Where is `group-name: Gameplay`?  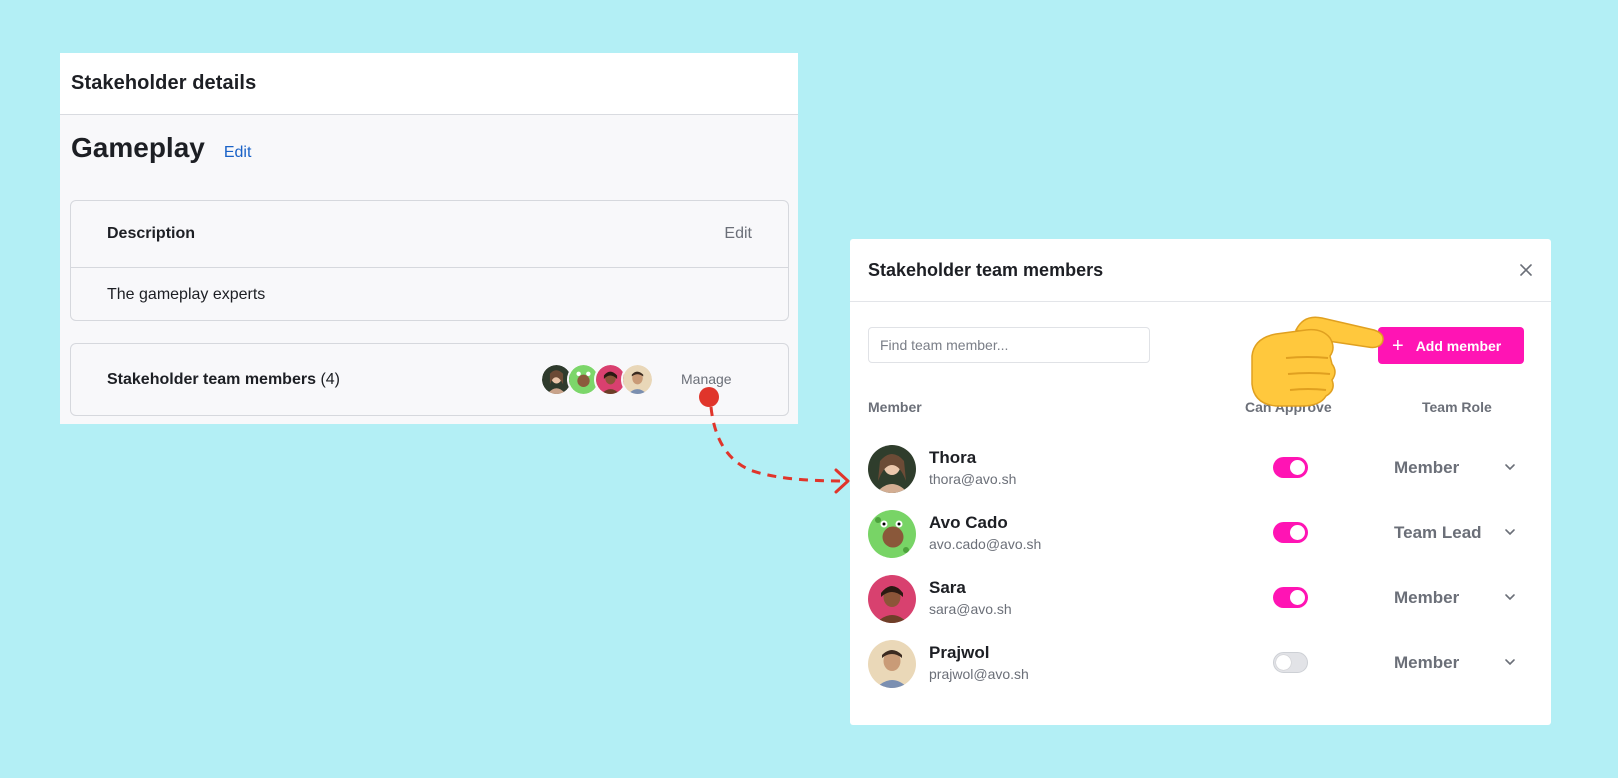
group-name: Gameplay is located at coordinates (138, 147).